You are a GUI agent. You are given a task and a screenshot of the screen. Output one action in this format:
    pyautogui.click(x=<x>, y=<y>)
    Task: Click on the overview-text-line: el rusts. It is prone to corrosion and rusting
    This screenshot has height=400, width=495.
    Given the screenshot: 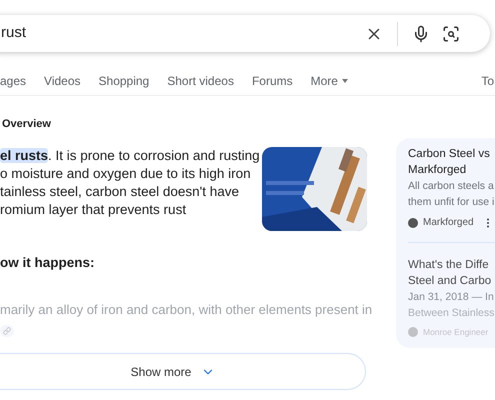 What is the action you would take?
    pyautogui.click(x=130, y=155)
    